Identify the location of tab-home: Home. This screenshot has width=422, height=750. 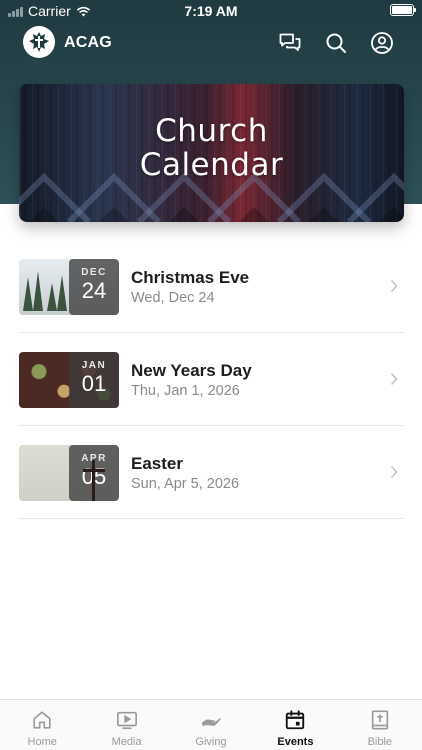
(42, 725).